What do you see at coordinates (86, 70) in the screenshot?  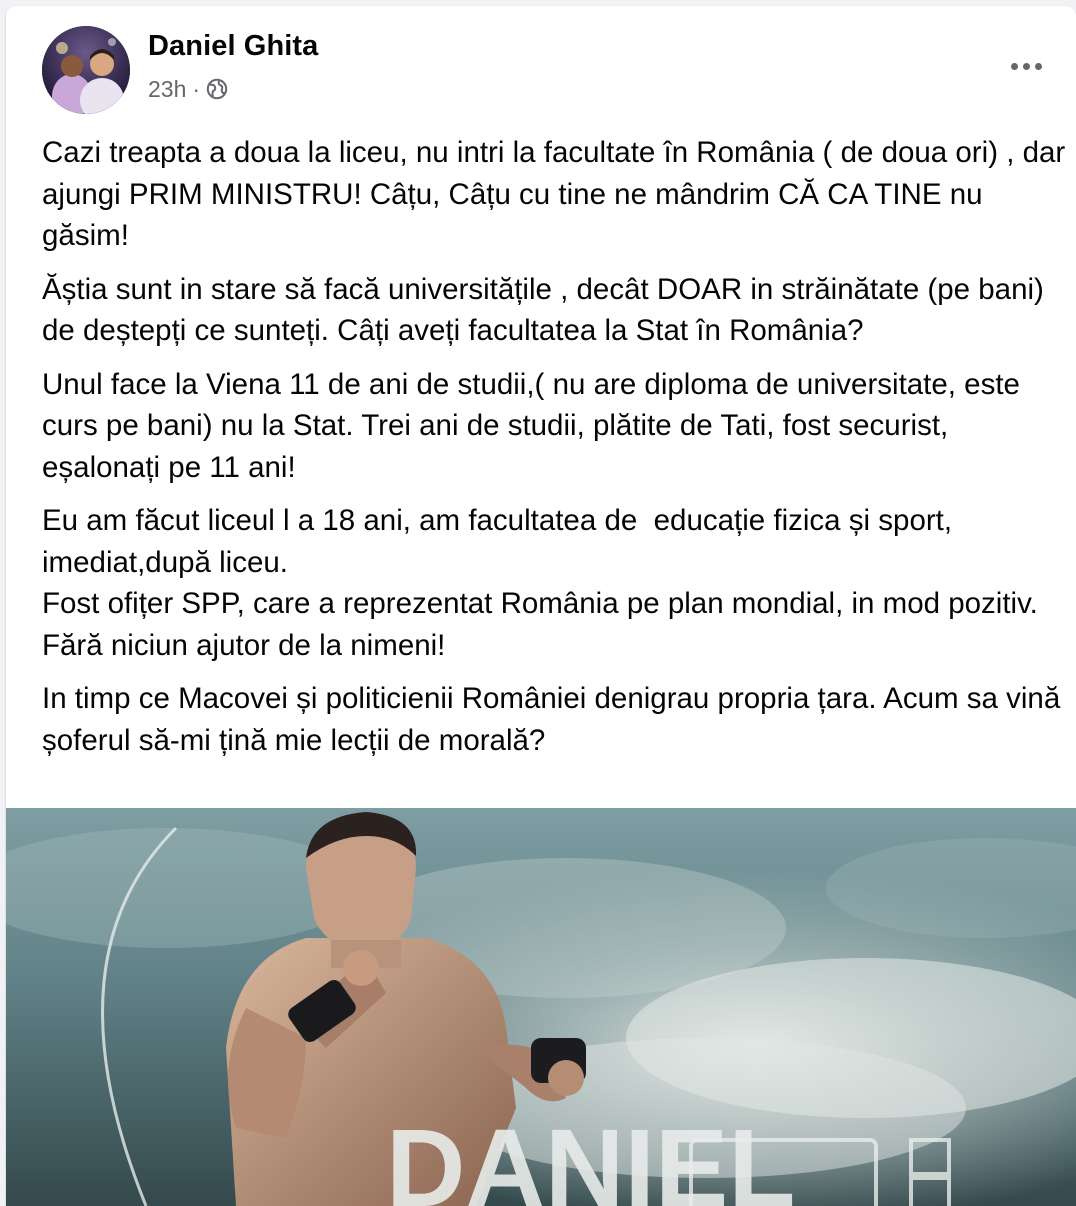 I see `avatar` at bounding box center [86, 70].